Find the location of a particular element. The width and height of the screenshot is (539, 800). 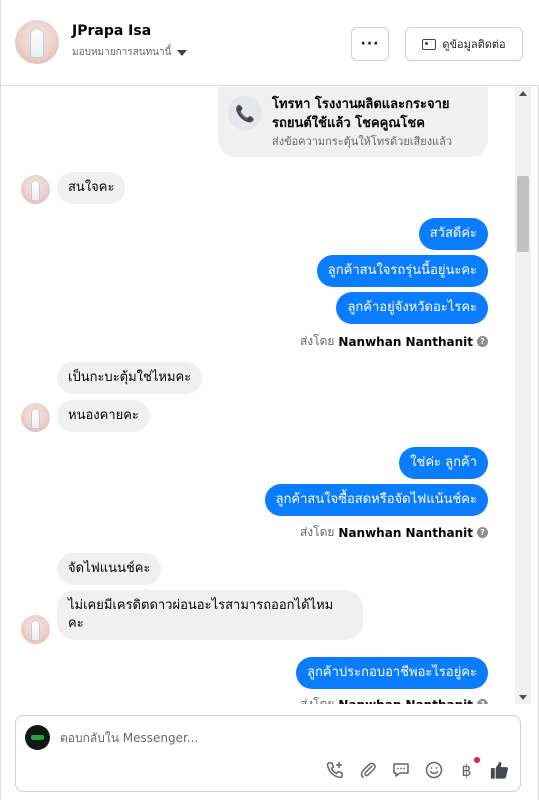

contact-card-icon is located at coordinates (429, 44).